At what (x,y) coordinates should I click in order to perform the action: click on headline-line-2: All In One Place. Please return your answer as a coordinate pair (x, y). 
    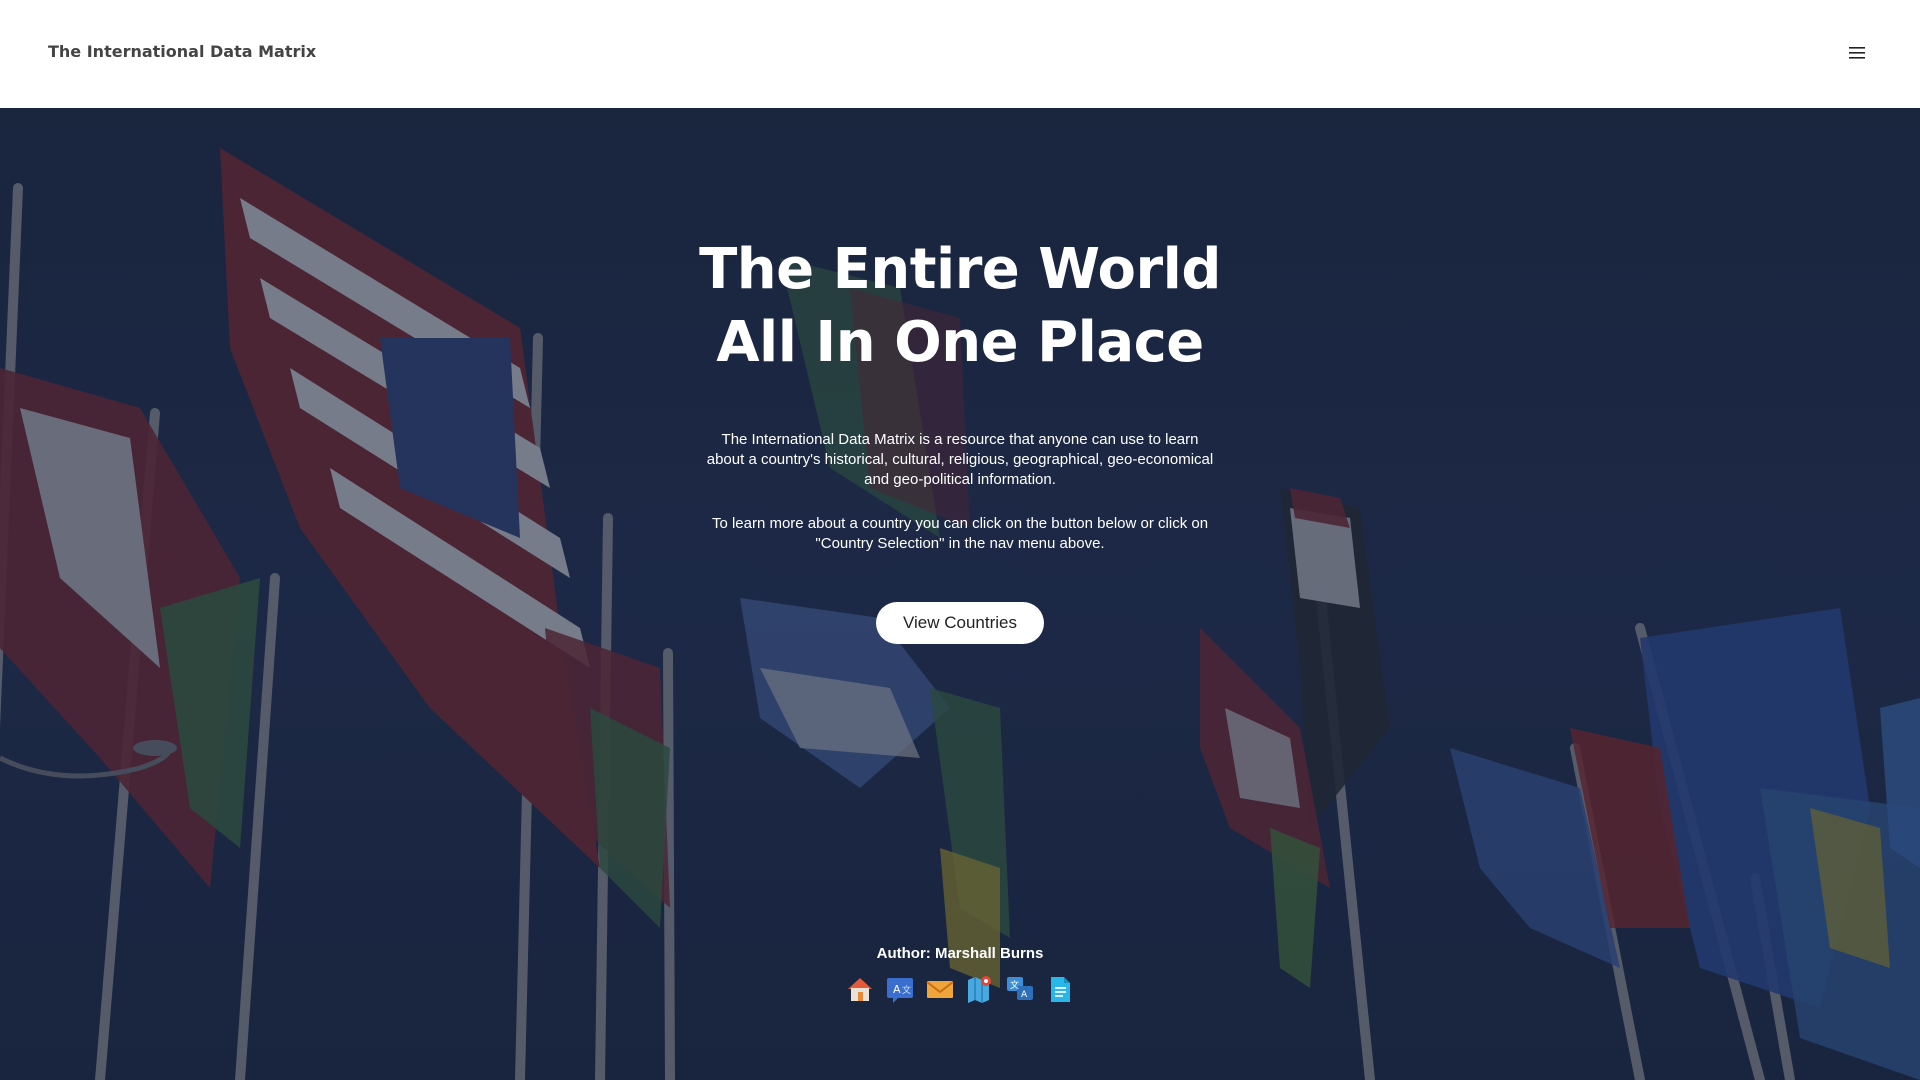
    Looking at the image, I should click on (960, 342).